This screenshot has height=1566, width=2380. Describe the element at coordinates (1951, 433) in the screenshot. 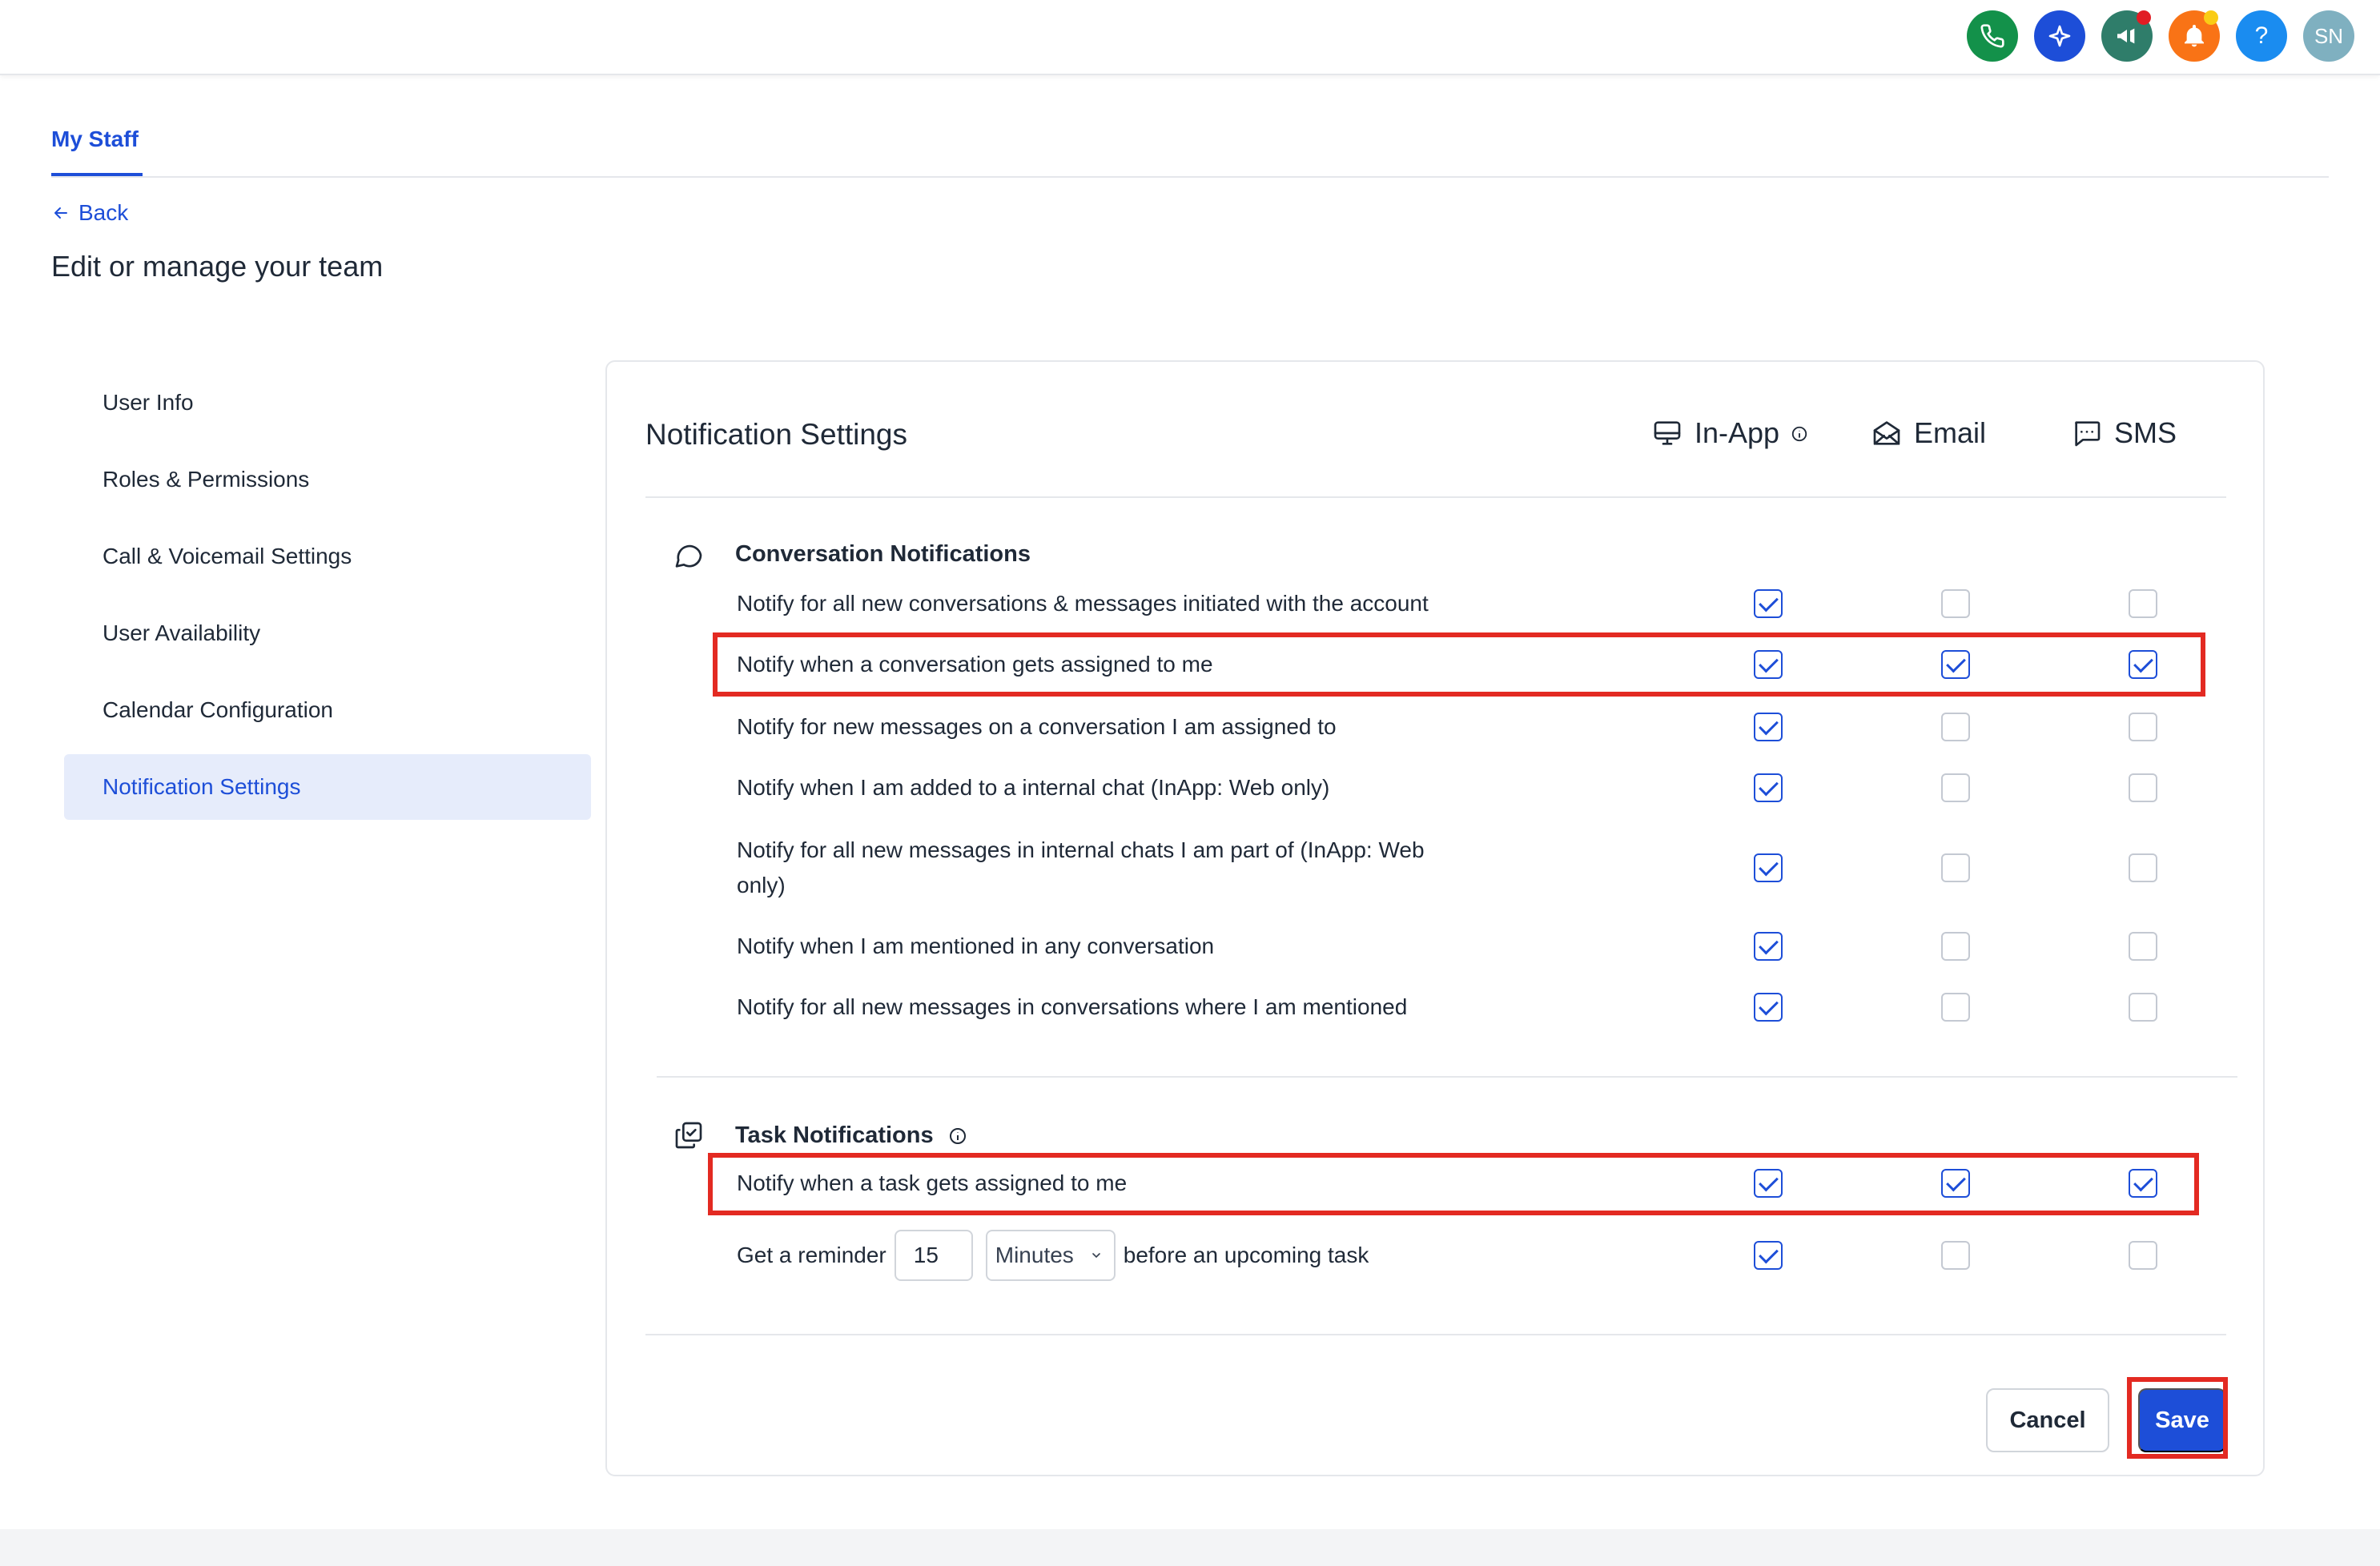

I see `column-label-email: Email` at that location.